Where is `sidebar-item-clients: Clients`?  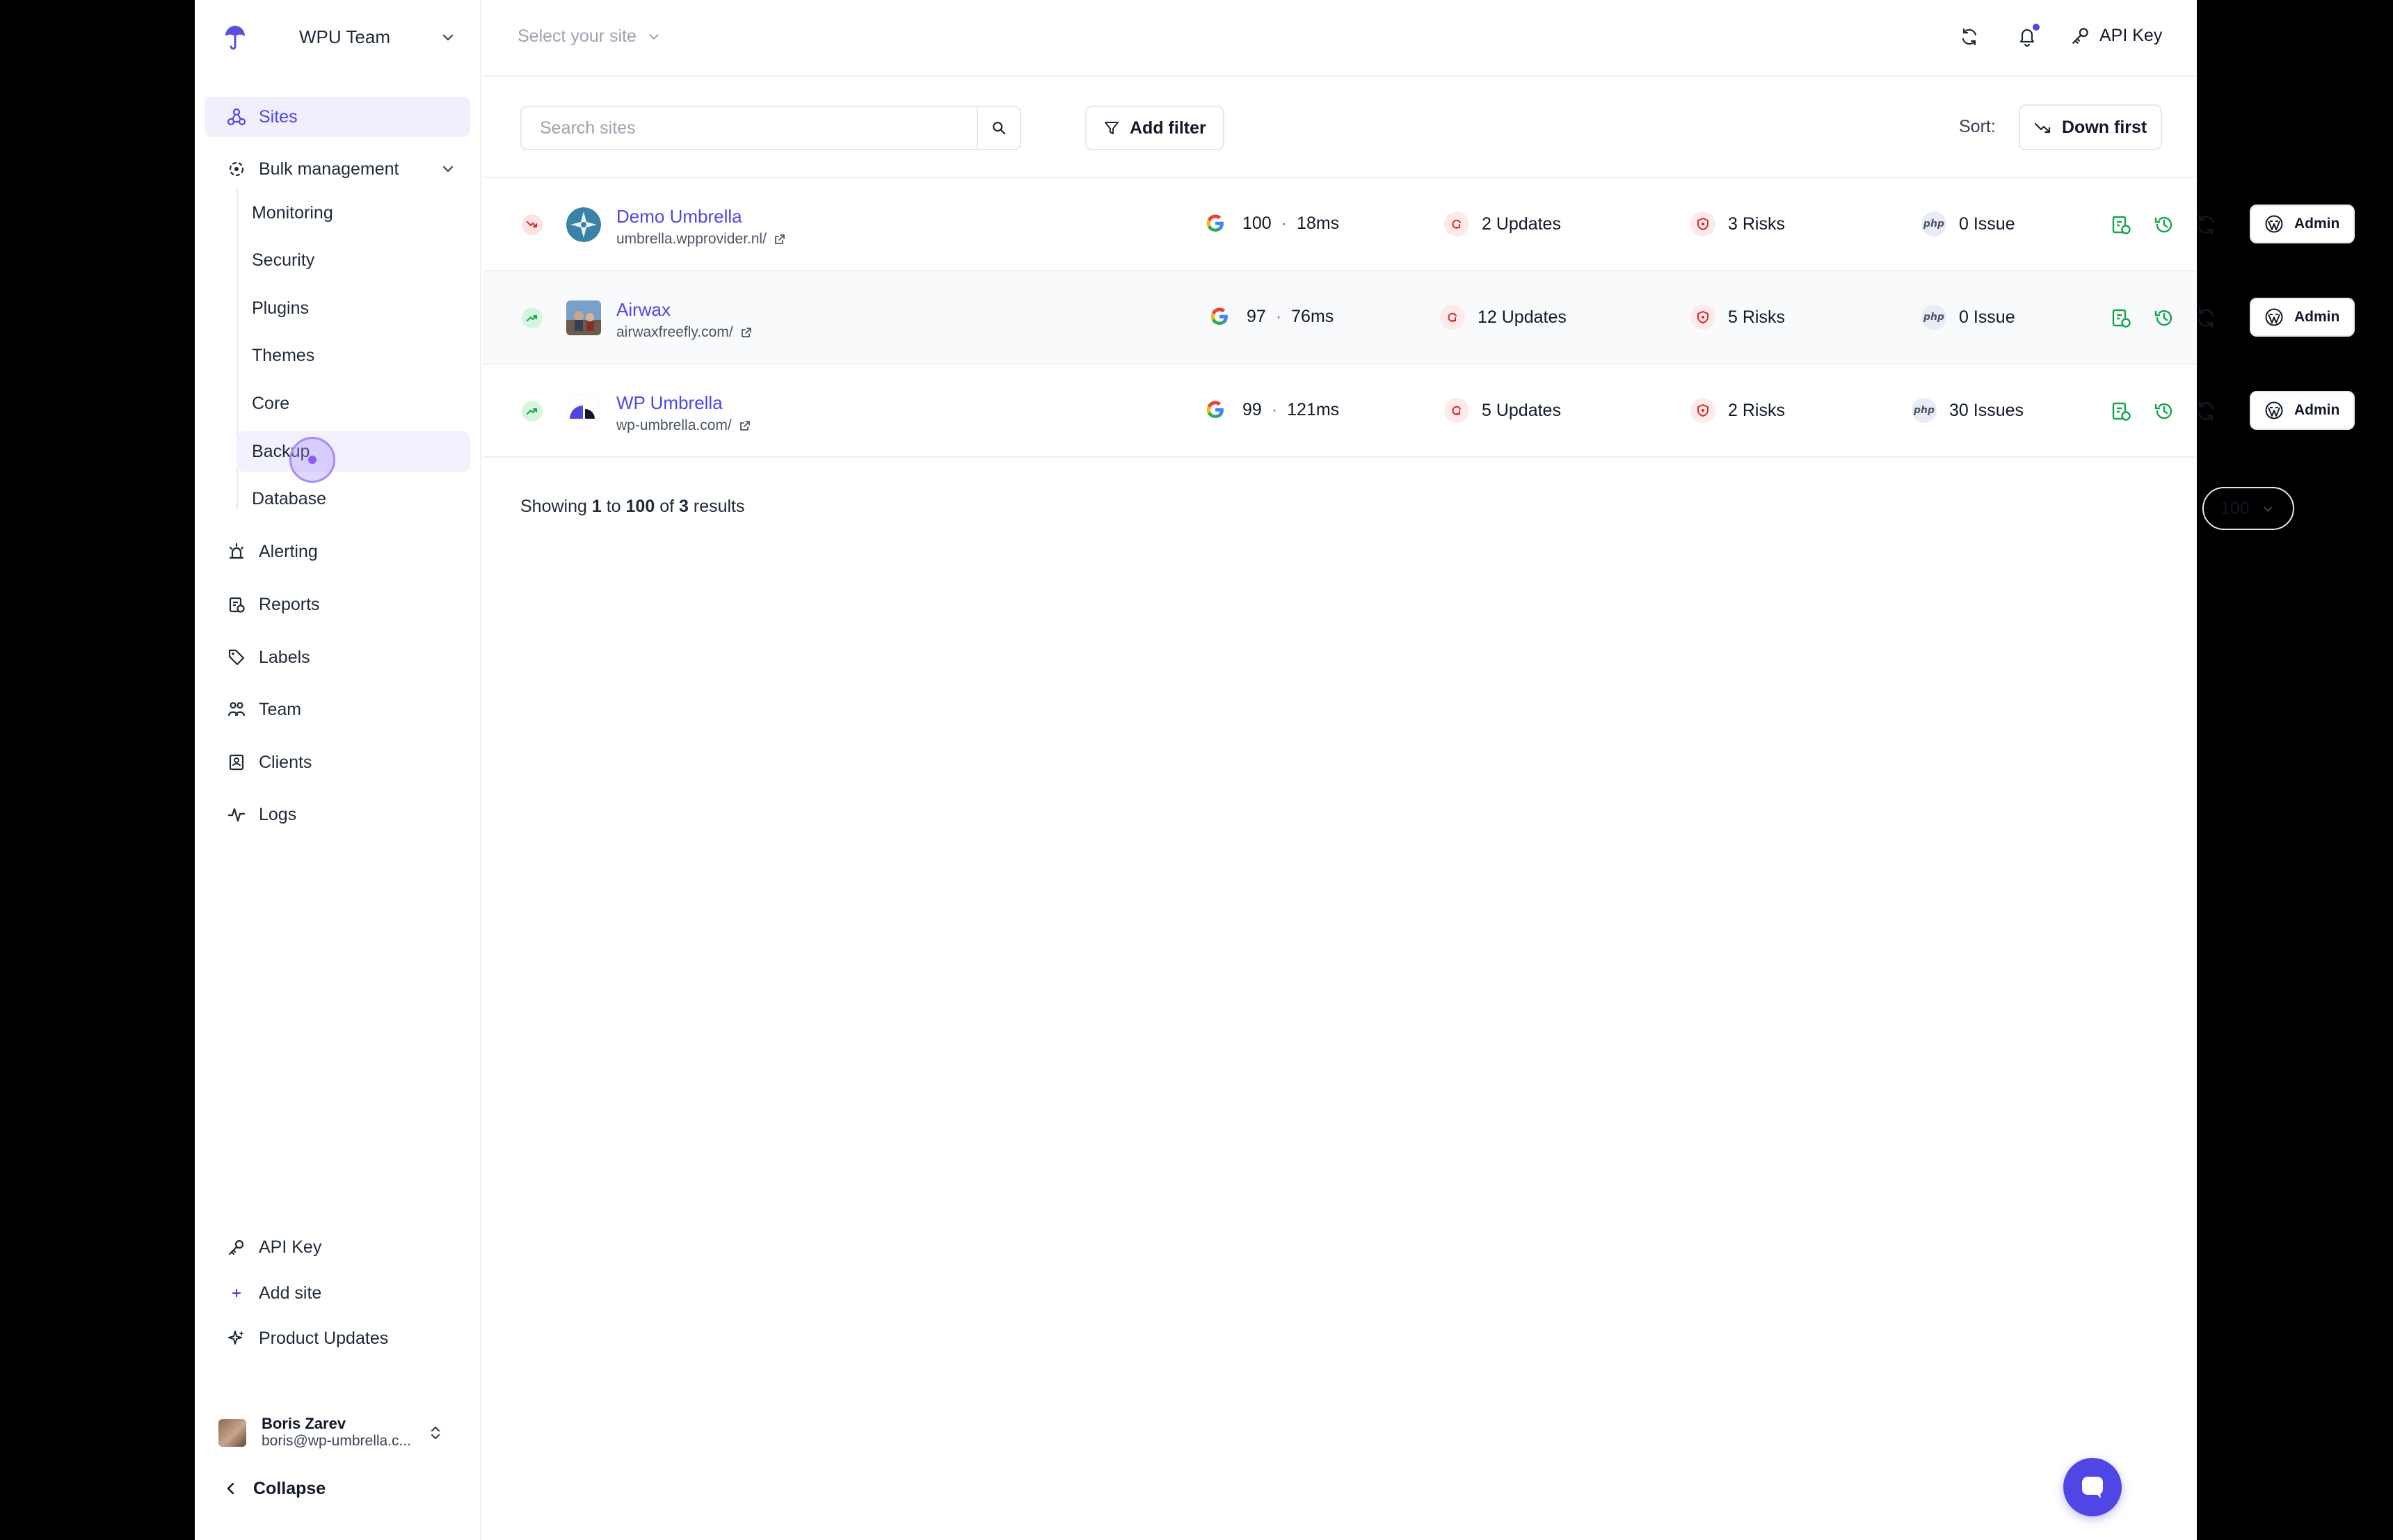
sidebar-item-clients: Clients is located at coordinates (337, 762).